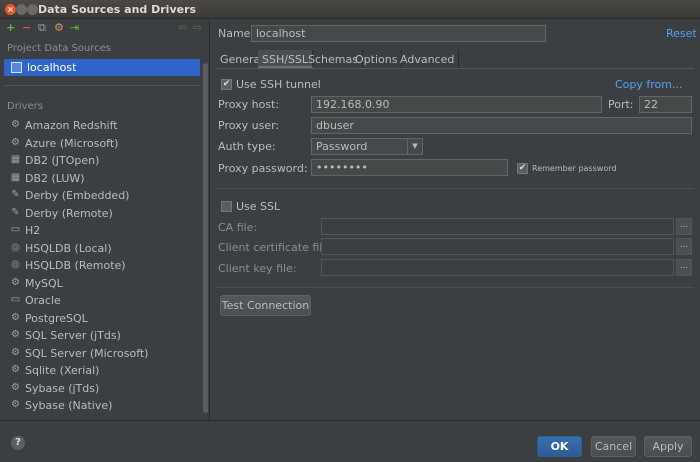  What do you see at coordinates (522, 168) in the screenshot?
I see `remember-password-checkbox: ✔` at bounding box center [522, 168].